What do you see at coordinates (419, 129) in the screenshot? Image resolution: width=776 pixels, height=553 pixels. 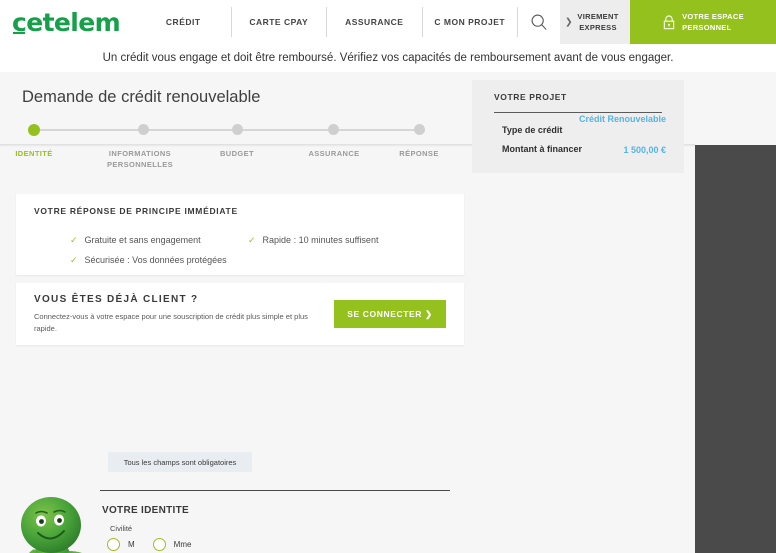 I see `step-dot-reponse` at bounding box center [419, 129].